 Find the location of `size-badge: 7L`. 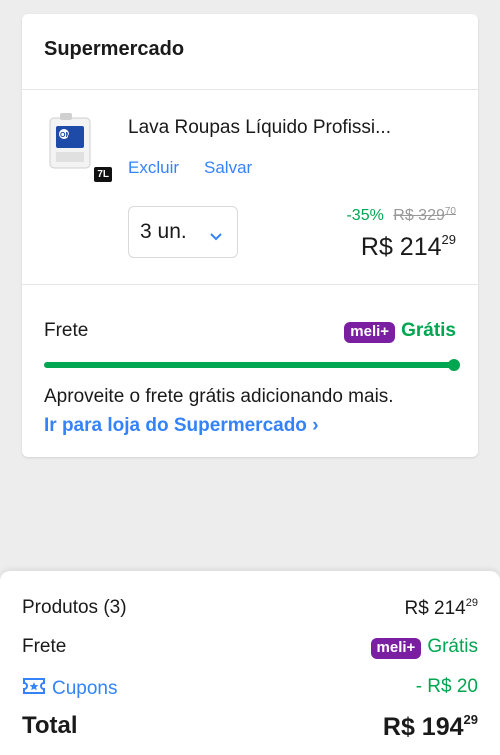

size-badge: 7L is located at coordinates (103, 174).